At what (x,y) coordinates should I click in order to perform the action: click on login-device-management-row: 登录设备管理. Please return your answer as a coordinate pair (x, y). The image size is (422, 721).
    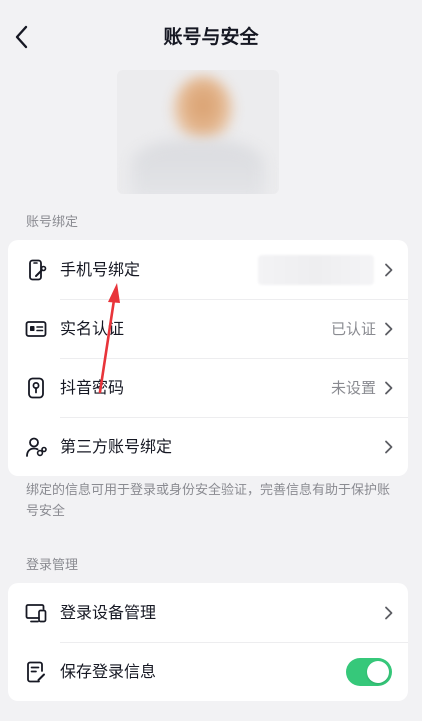
    Looking at the image, I should click on (208, 612).